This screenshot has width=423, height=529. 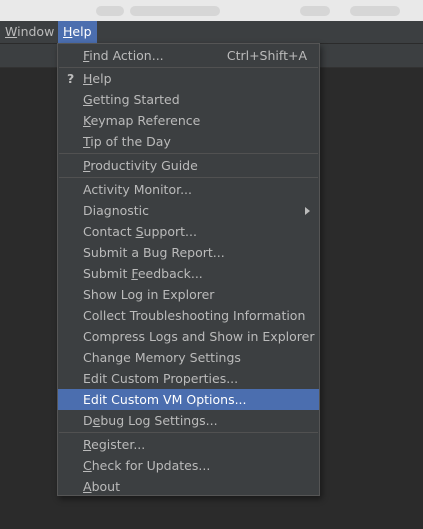 What do you see at coordinates (29, 32) in the screenshot?
I see `menu-window: Window` at bounding box center [29, 32].